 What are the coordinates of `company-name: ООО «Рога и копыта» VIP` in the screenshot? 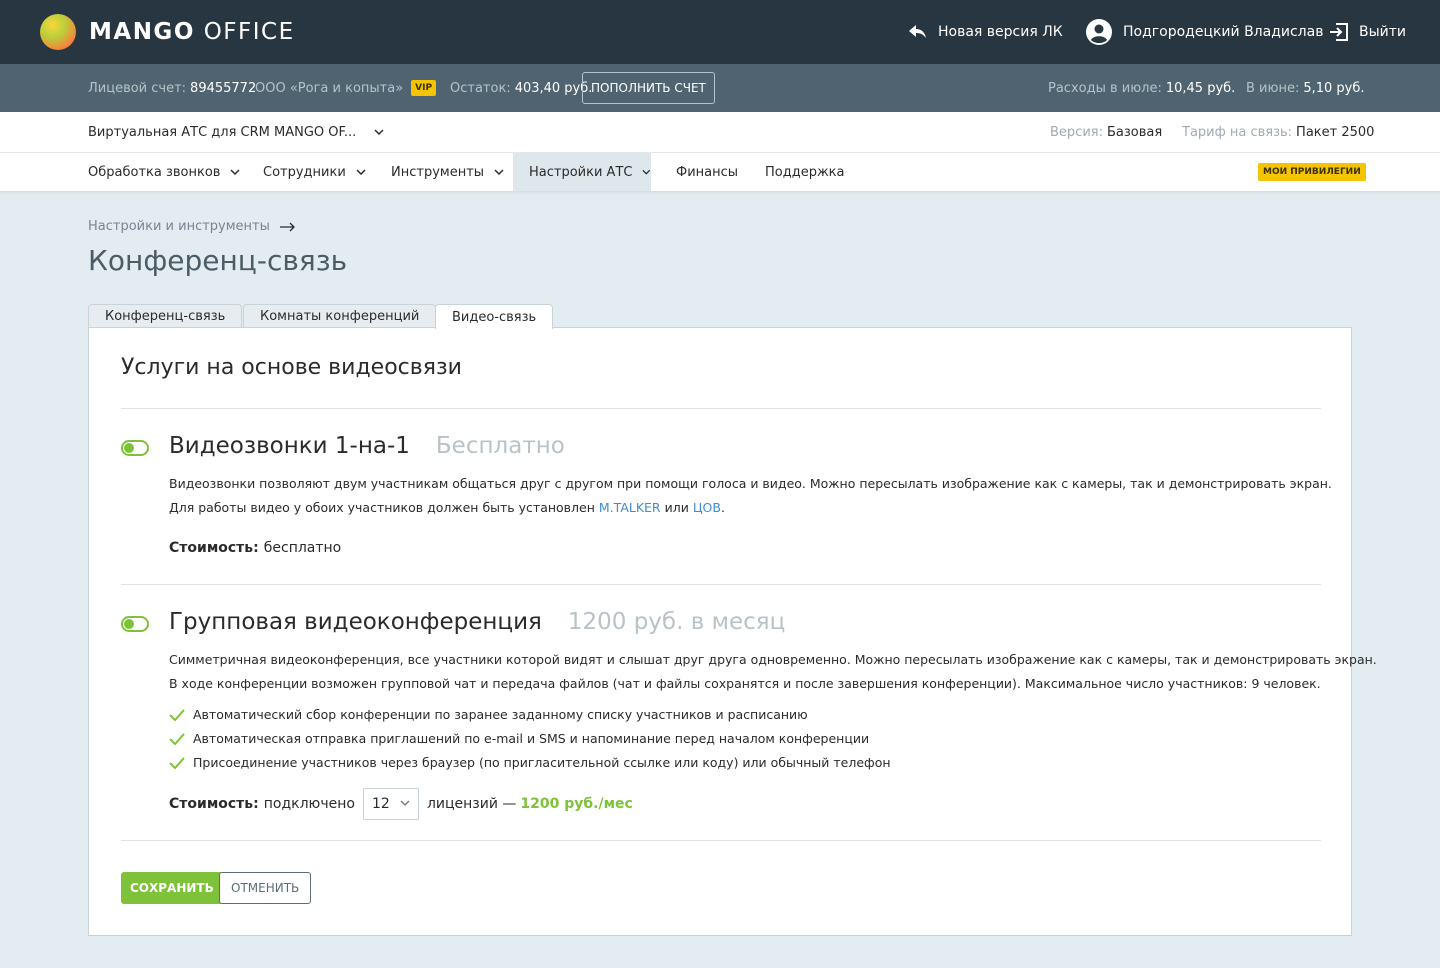 It's located at (346, 88).